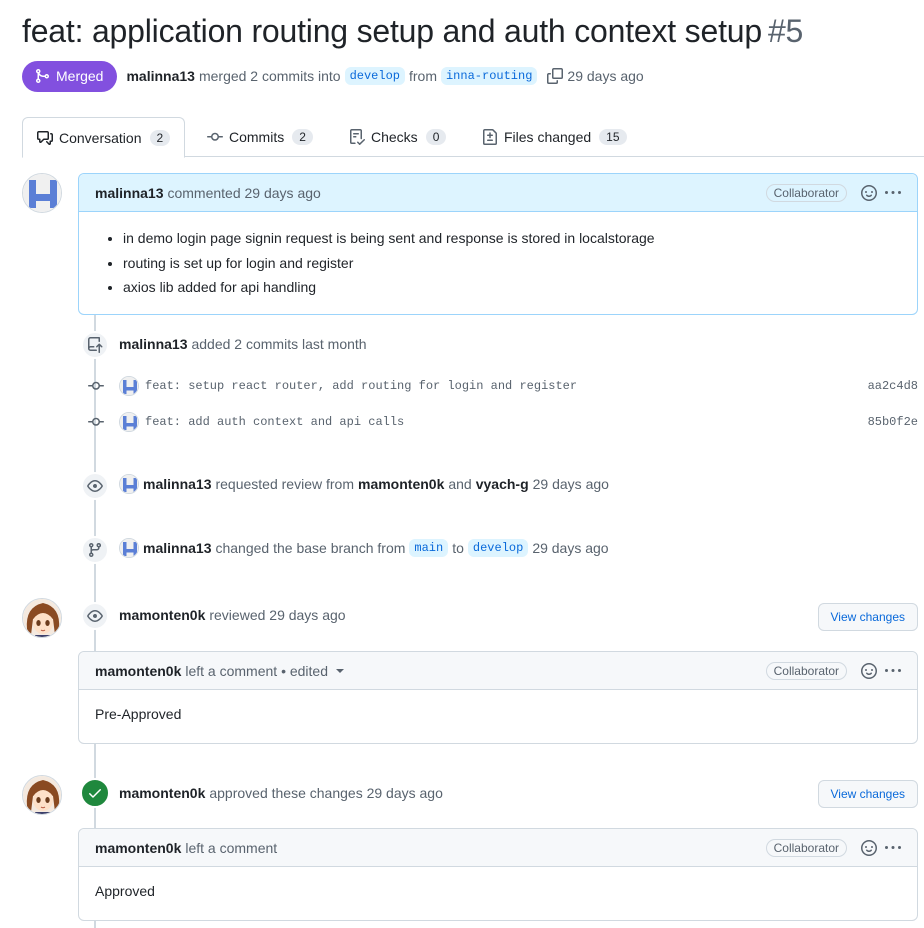 This screenshot has width=924, height=928. Describe the element at coordinates (489, 76) in the screenshot. I see `head-branch: inna-routing` at that location.